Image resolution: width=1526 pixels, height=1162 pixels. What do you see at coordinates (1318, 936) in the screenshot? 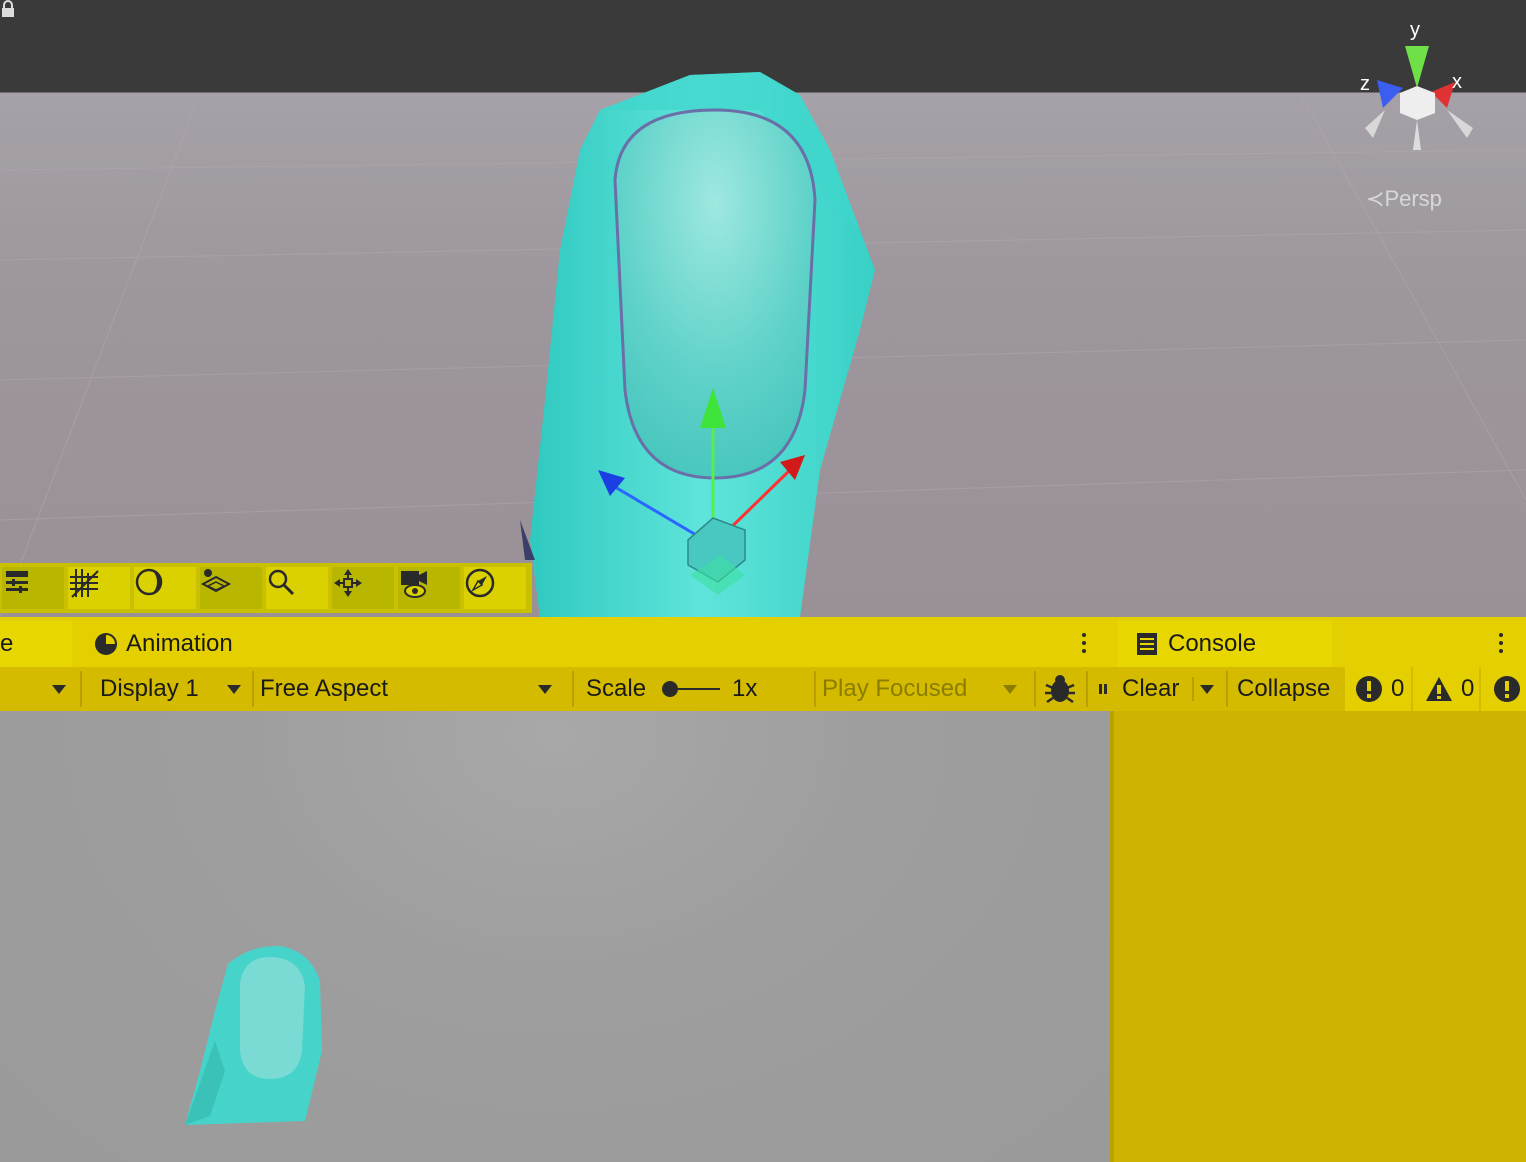
I see `console-log-area` at bounding box center [1318, 936].